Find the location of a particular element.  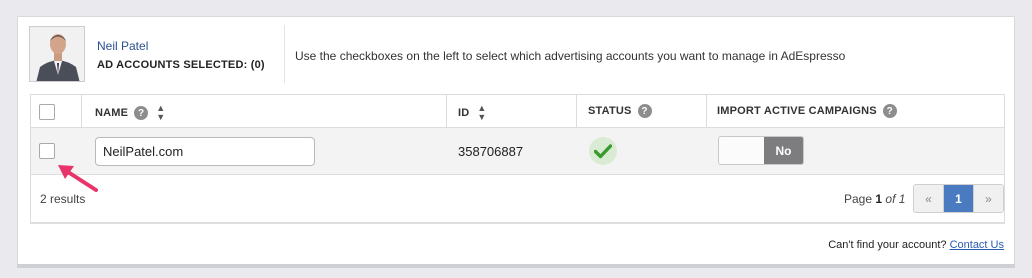

prev-page-button: « is located at coordinates (928, 198).